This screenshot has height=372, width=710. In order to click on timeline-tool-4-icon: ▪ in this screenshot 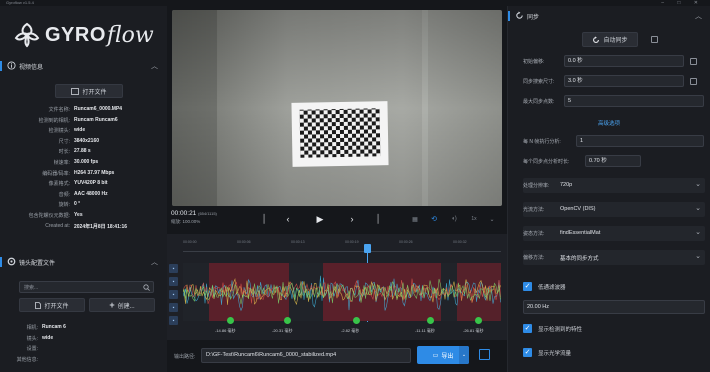, I will do `click(173, 307)`.